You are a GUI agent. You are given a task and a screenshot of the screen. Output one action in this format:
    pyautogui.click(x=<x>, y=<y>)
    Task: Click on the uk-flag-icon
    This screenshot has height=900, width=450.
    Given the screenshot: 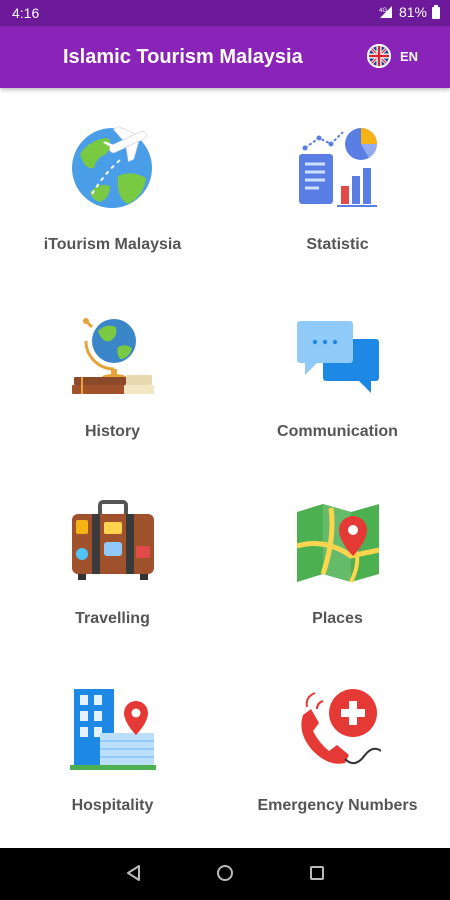 What is the action you would take?
    pyautogui.click(x=379, y=56)
    